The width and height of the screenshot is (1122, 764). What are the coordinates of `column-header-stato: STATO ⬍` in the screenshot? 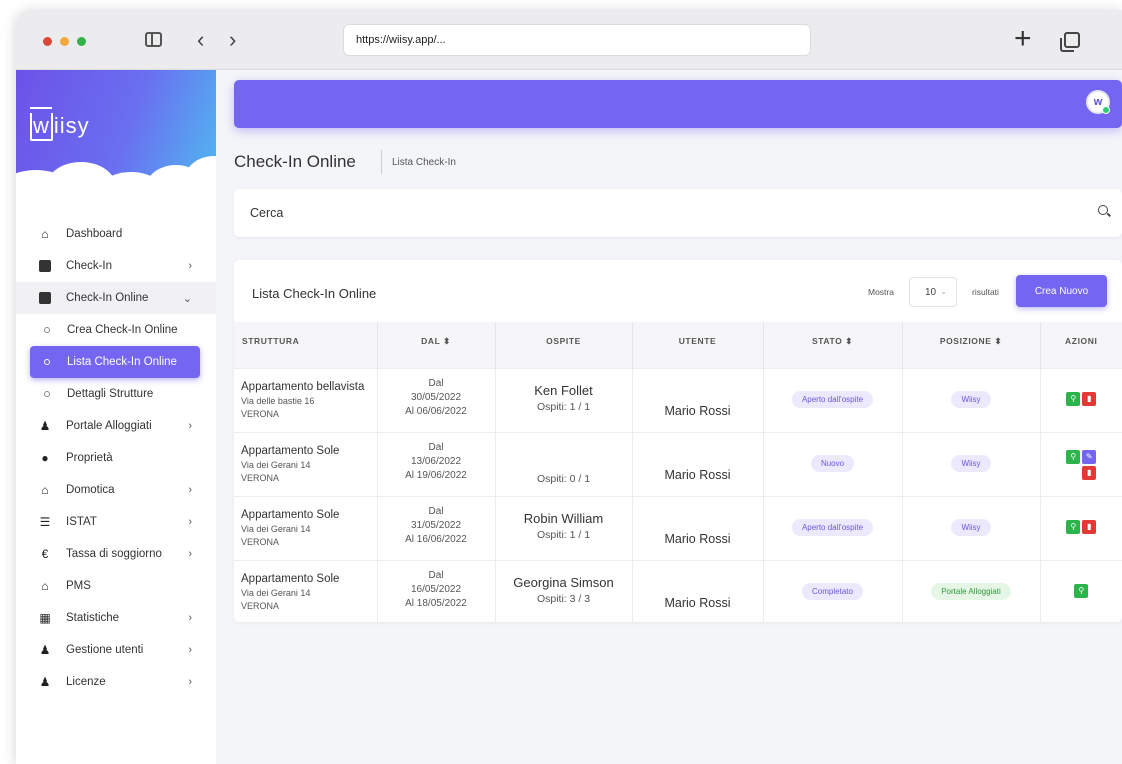 It's located at (833, 345).